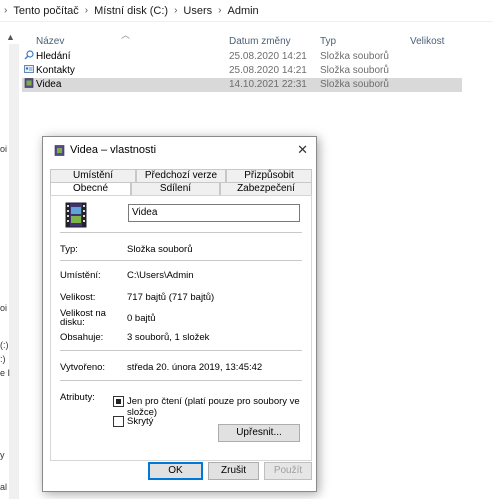  Describe the element at coordinates (3, 359) in the screenshot. I see `nav-item-fragment: :)` at that location.